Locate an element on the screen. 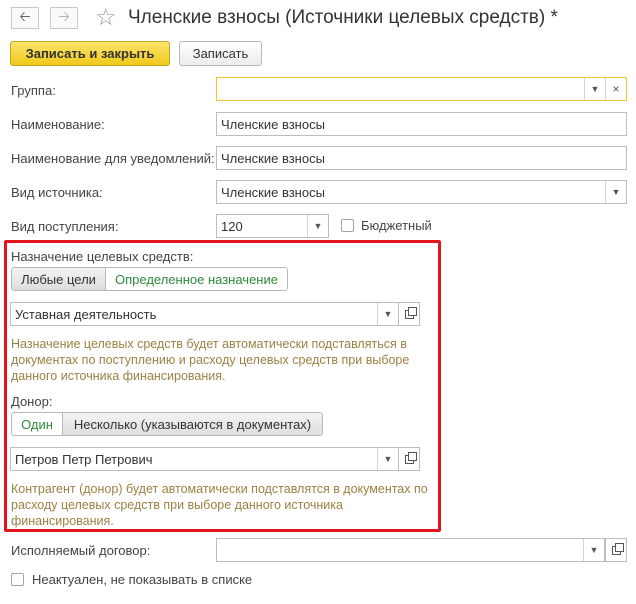  purpose-value: Уставная деятельность is located at coordinates (86, 314).